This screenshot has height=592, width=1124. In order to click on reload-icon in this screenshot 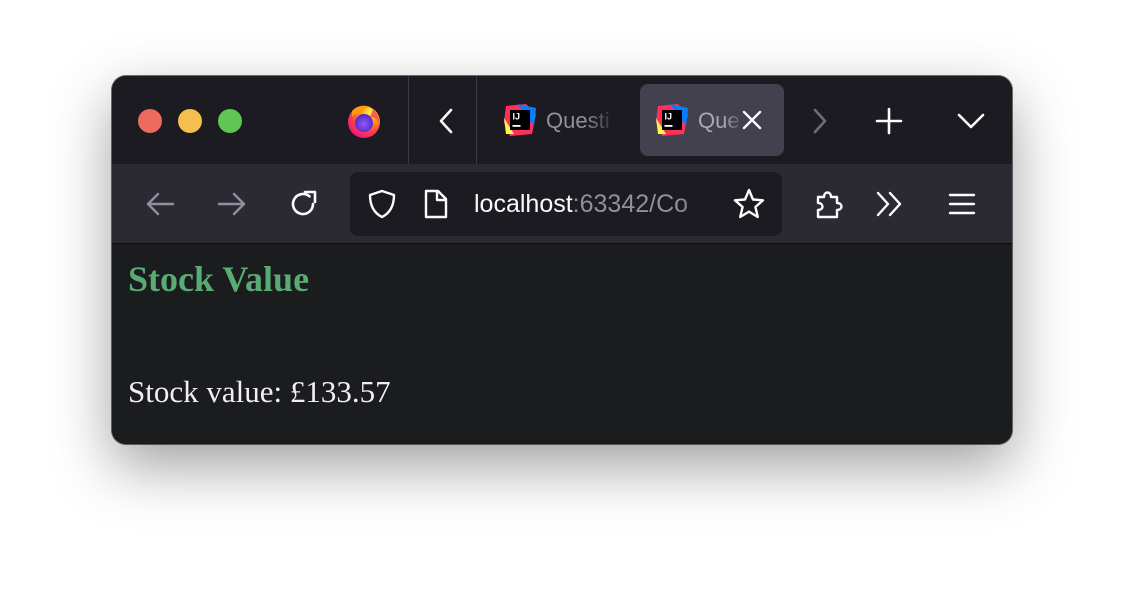, I will do `click(304, 203)`.